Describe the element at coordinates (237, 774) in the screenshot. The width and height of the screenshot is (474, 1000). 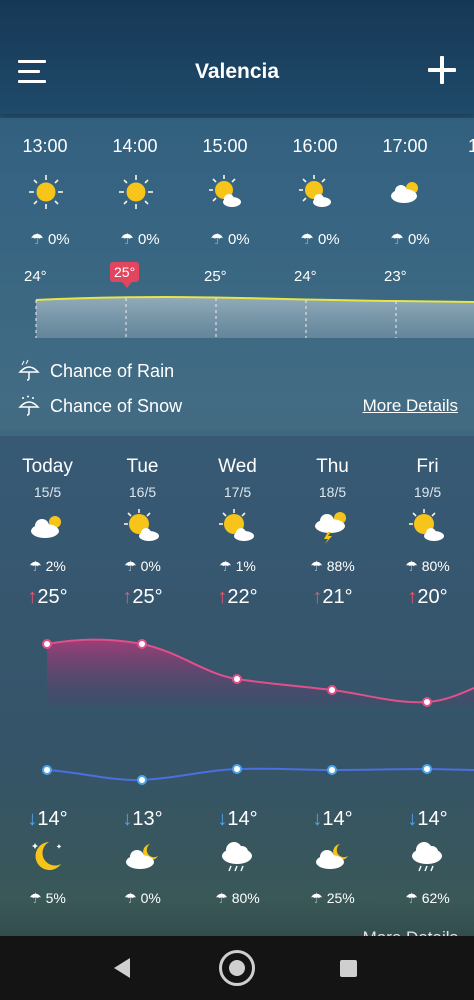
I see `low-temp-points` at that location.